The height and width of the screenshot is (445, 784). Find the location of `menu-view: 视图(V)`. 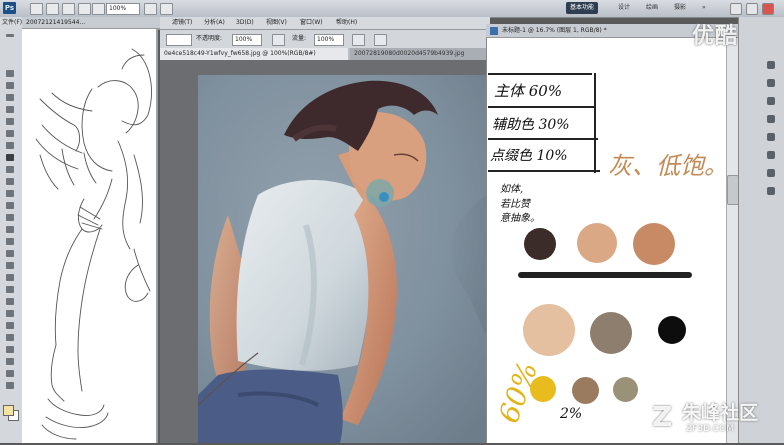

menu-view: 视图(V) is located at coordinates (276, 23).